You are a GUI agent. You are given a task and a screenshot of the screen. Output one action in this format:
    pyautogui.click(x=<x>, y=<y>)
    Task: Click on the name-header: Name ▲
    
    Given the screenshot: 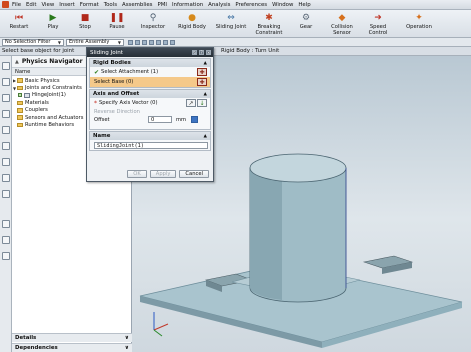 What is the action you would take?
    pyautogui.click(x=150, y=136)
    